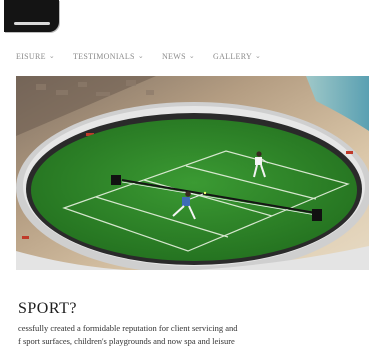  I want to click on nav-item-news: NEWS ⌄, so click(178, 56).